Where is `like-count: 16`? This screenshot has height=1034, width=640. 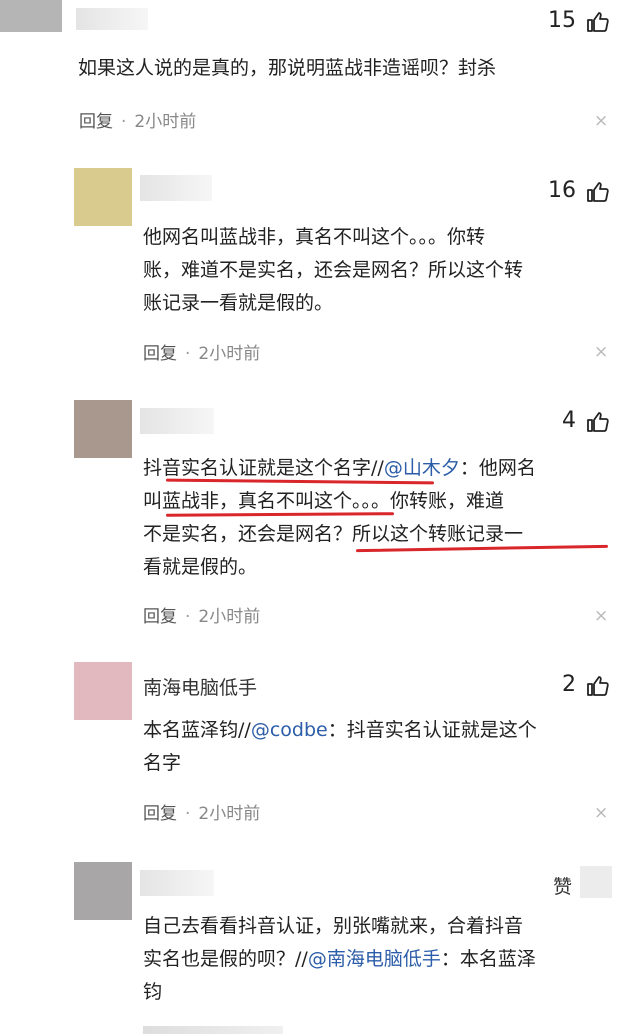
like-count: 16 is located at coordinates (562, 190).